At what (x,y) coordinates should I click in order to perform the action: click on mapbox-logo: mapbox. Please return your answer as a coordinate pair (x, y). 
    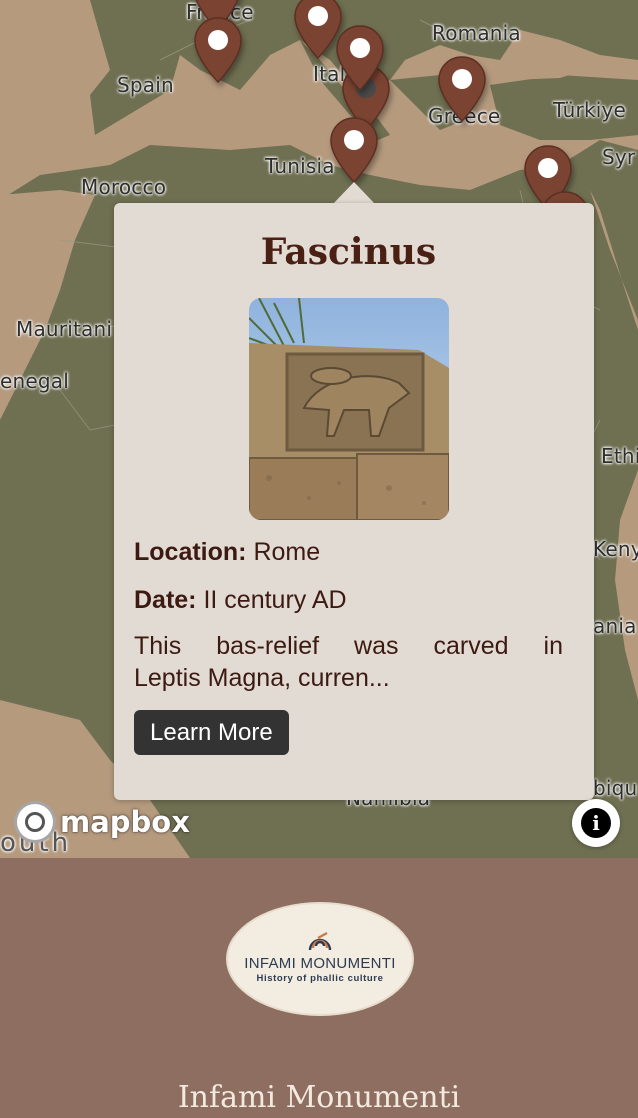
    Looking at the image, I should click on (102, 822).